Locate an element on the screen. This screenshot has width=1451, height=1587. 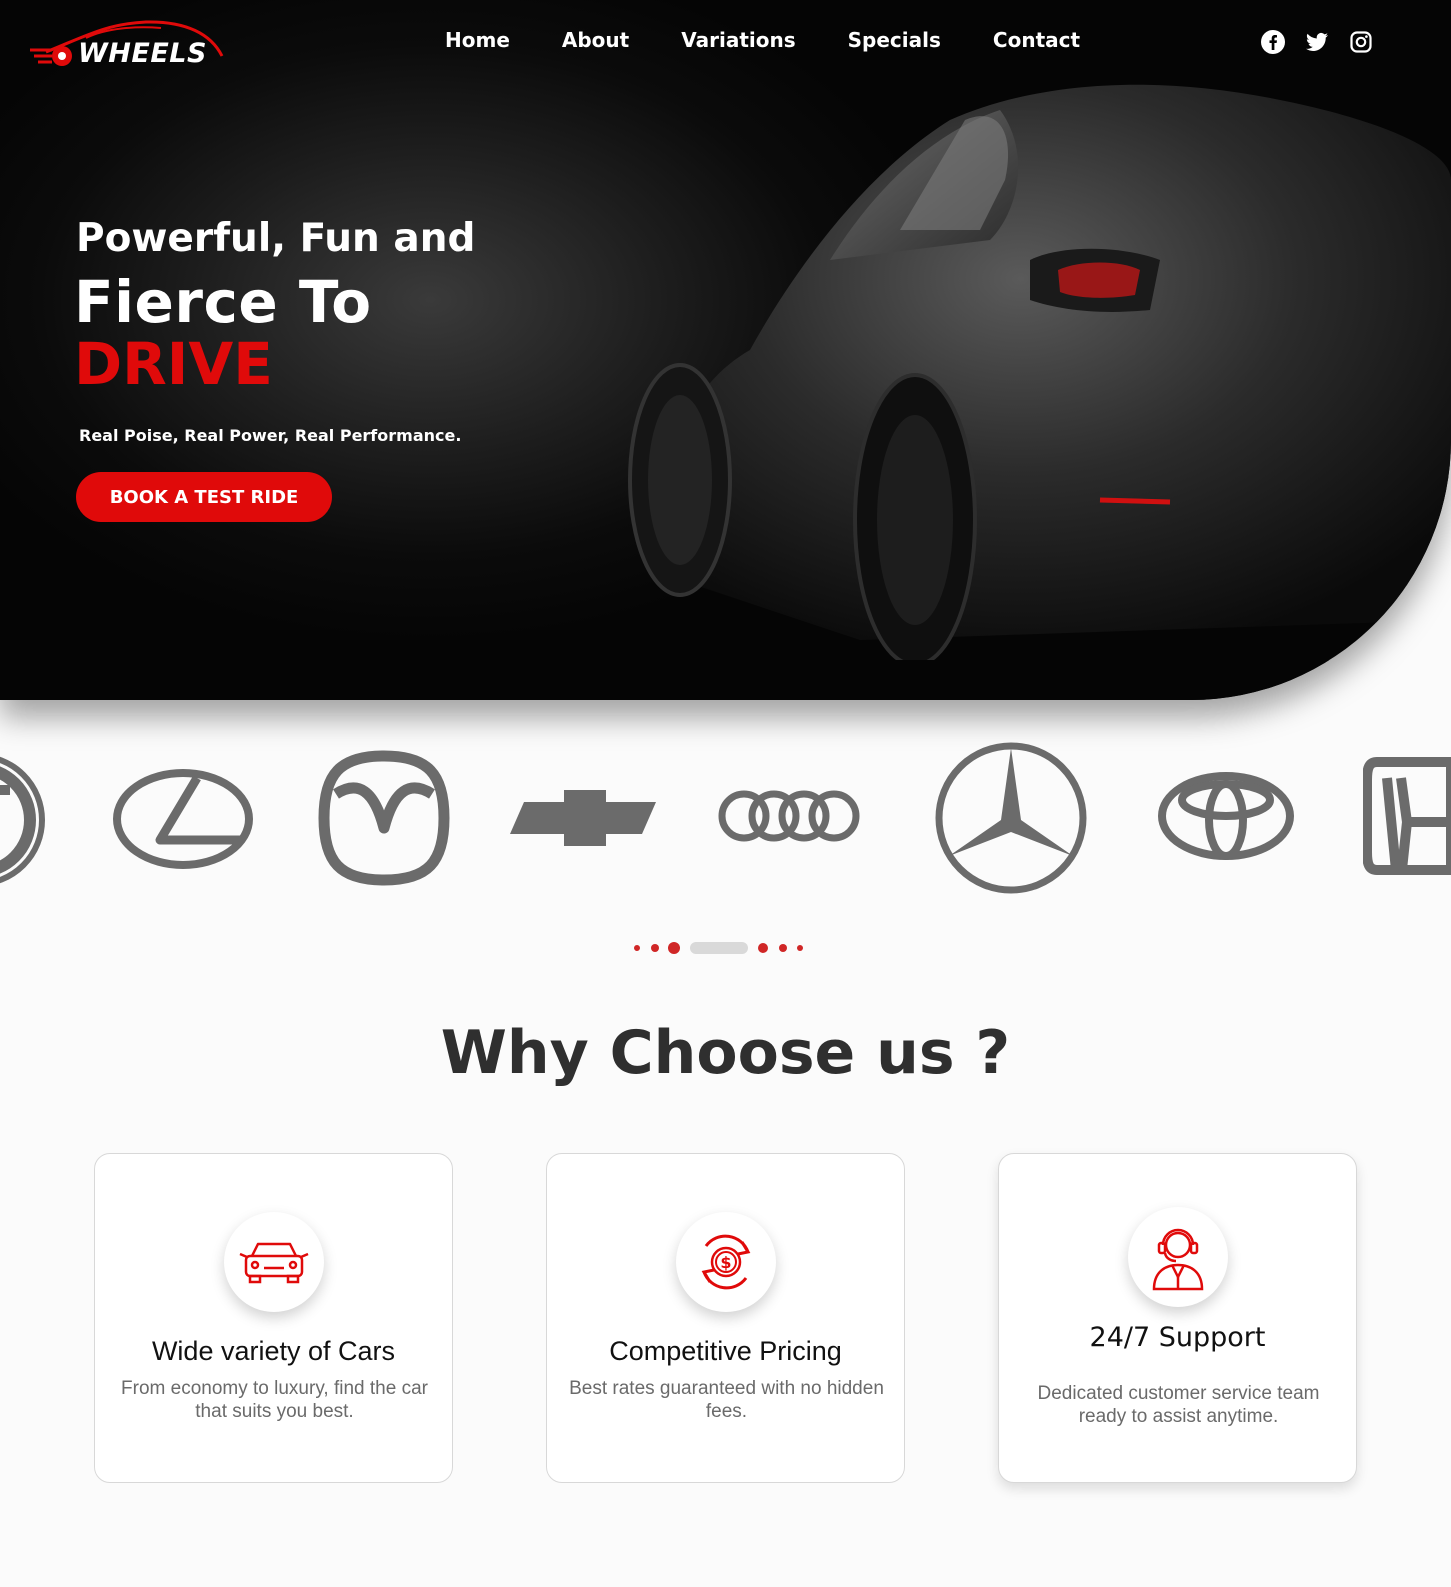
why-choose-us-heading: Why Choose us ? is located at coordinates (725, 1053).